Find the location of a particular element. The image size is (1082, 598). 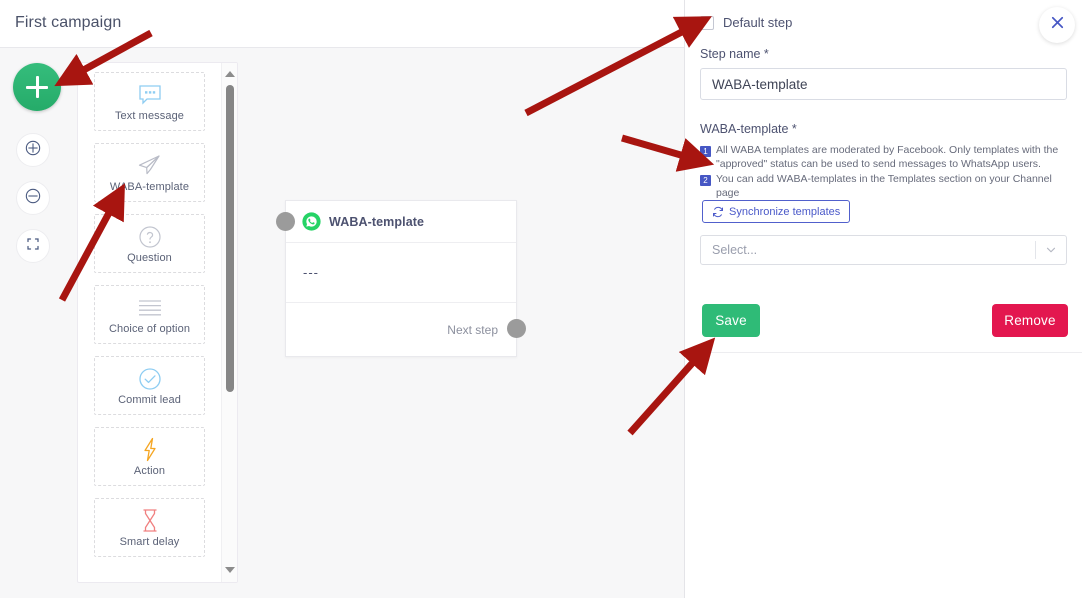

fullscreen-corners-icon is located at coordinates (33, 246).